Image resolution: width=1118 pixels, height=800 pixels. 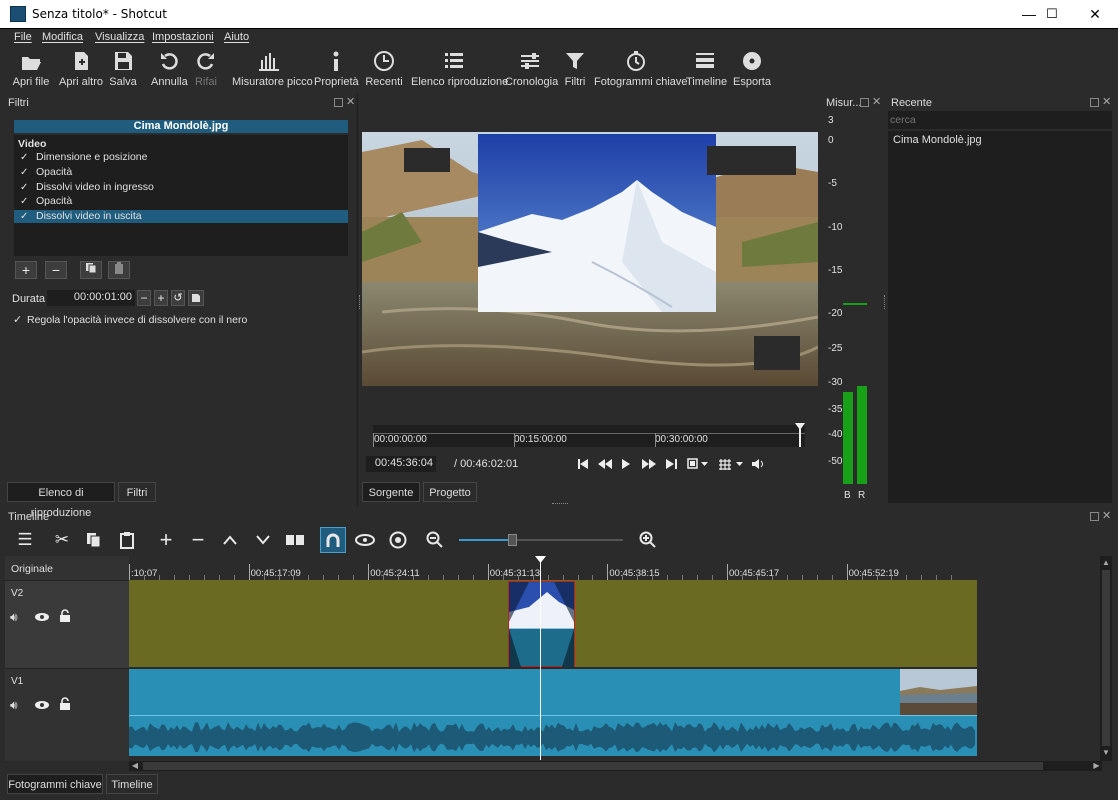 I want to click on grid-dropdown-icon, so click(x=732, y=464).